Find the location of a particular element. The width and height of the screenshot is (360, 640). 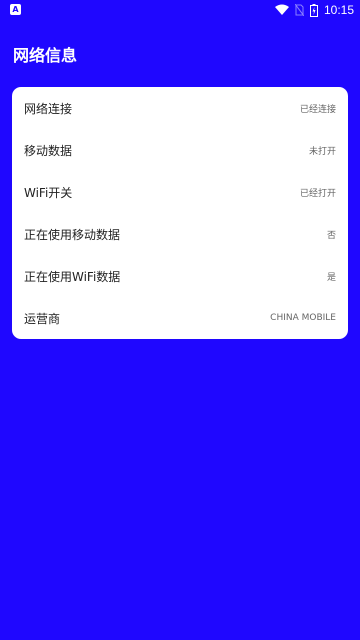

row-value: 已经连接 is located at coordinates (317, 109).